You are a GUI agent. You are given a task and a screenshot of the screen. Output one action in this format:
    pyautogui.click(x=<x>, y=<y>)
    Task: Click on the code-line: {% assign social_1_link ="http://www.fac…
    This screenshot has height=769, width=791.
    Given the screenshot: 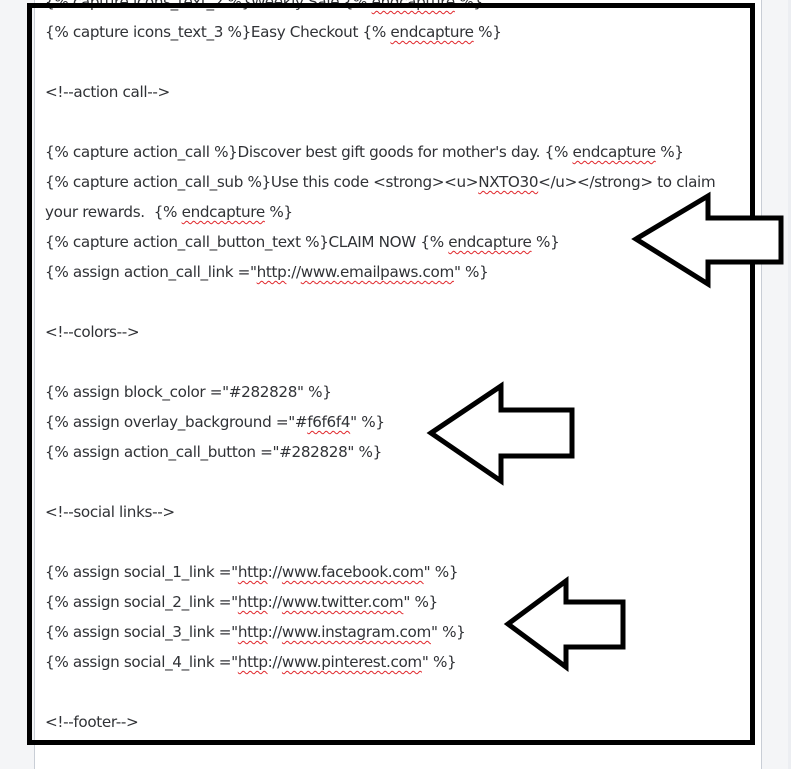 What is the action you would take?
    pyautogui.click(x=397, y=572)
    